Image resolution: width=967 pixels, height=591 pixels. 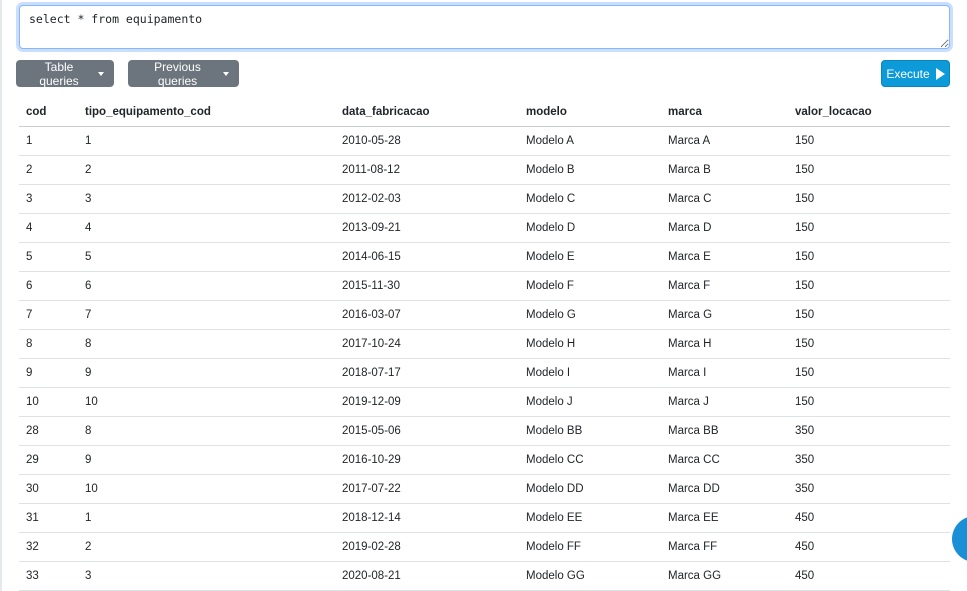 I want to click on cell-data-fabricacao: 2010-05-28, so click(x=427, y=141).